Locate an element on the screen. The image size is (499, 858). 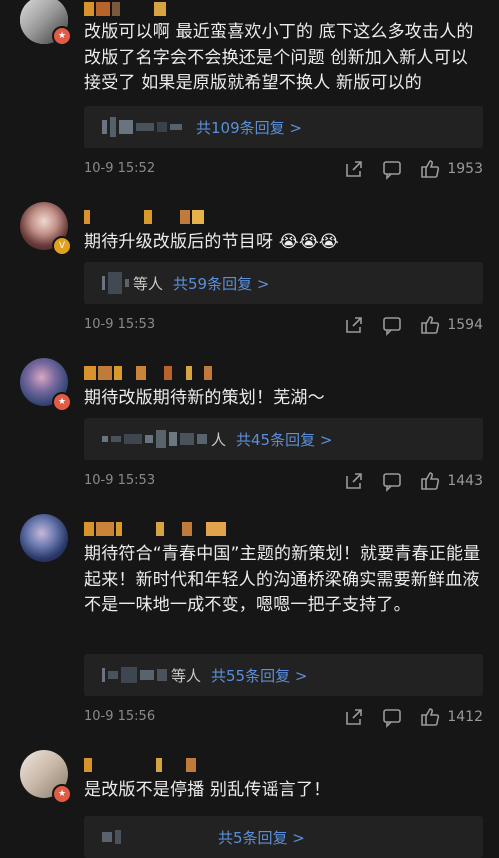
replies-label: 人 is located at coordinates (219, 439).